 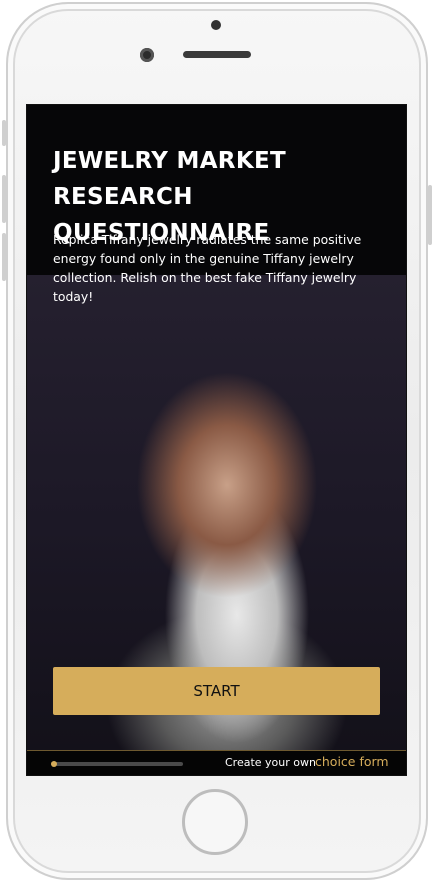 I want to click on camera-dot, so click(x=216, y=25).